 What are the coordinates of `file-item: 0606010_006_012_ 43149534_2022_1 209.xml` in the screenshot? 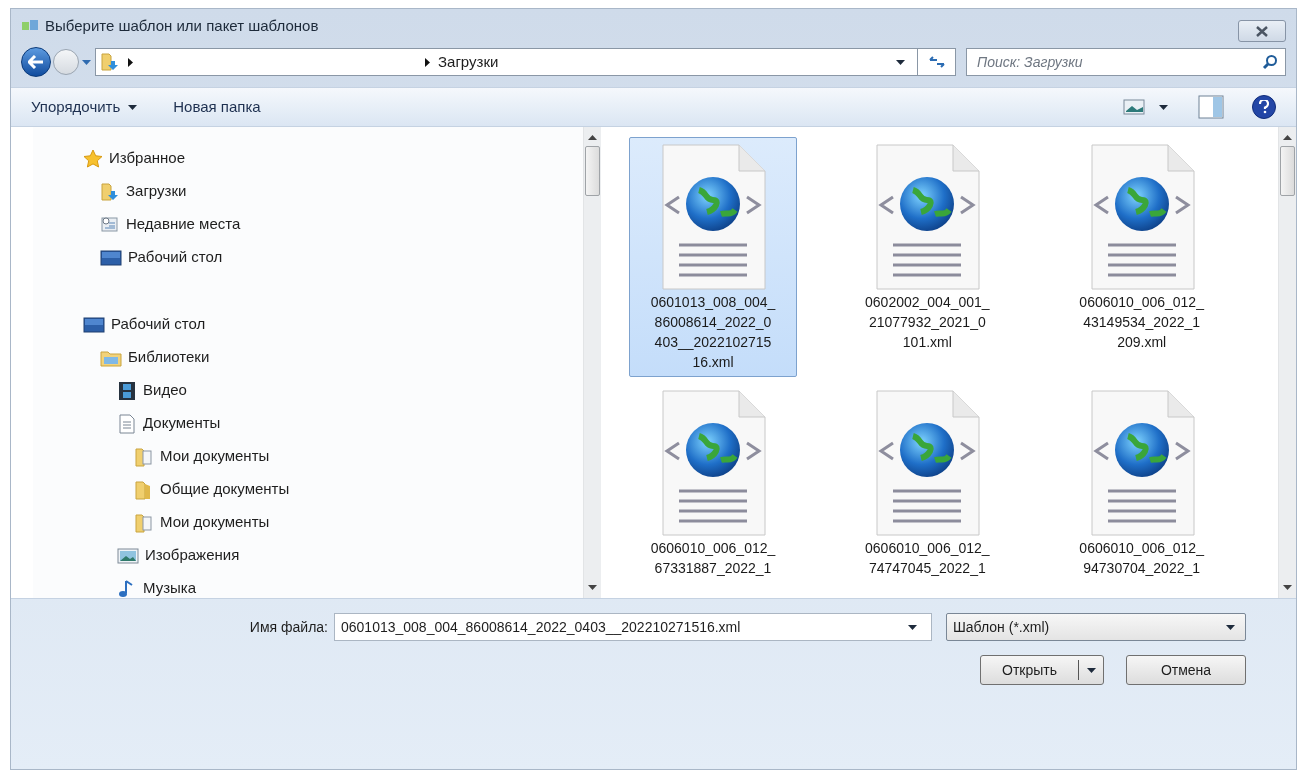 It's located at (1141, 257).